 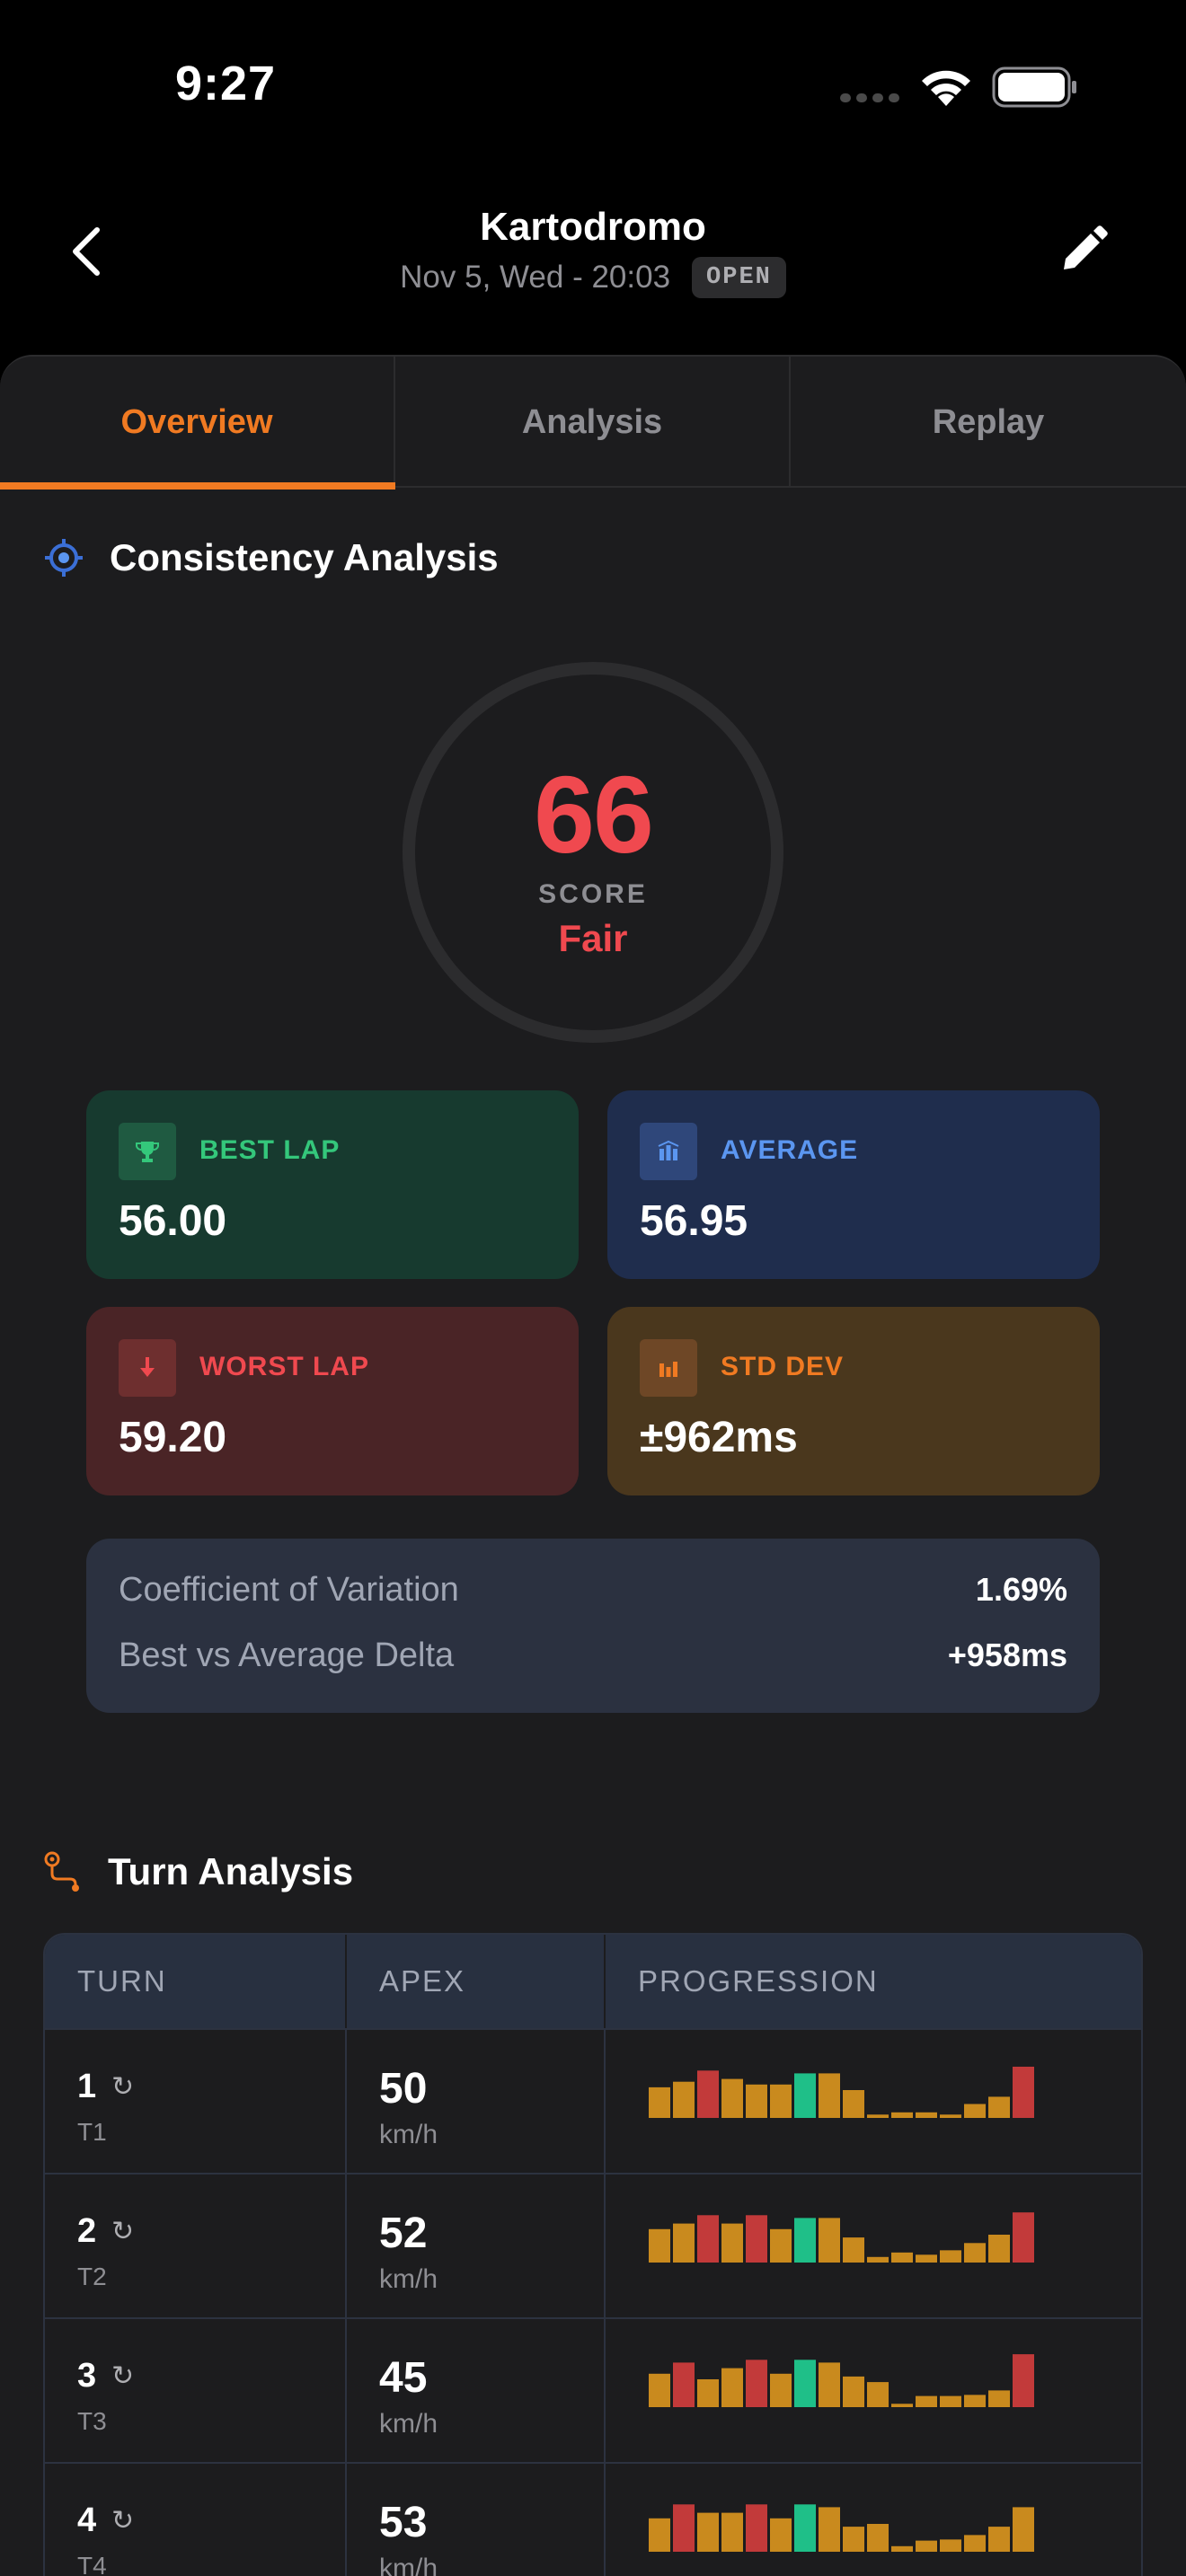 What do you see at coordinates (196, 1981) in the screenshot?
I see `column-header-turn: TURN` at bounding box center [196, 1981].